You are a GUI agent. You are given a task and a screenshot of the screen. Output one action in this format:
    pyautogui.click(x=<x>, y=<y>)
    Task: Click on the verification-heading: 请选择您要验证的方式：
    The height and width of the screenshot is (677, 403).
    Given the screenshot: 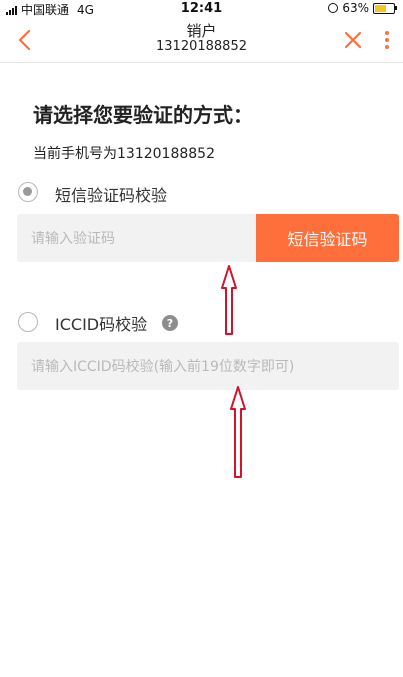 What is the action you would take?
    pyautogui.click(x=143, y=115)
    